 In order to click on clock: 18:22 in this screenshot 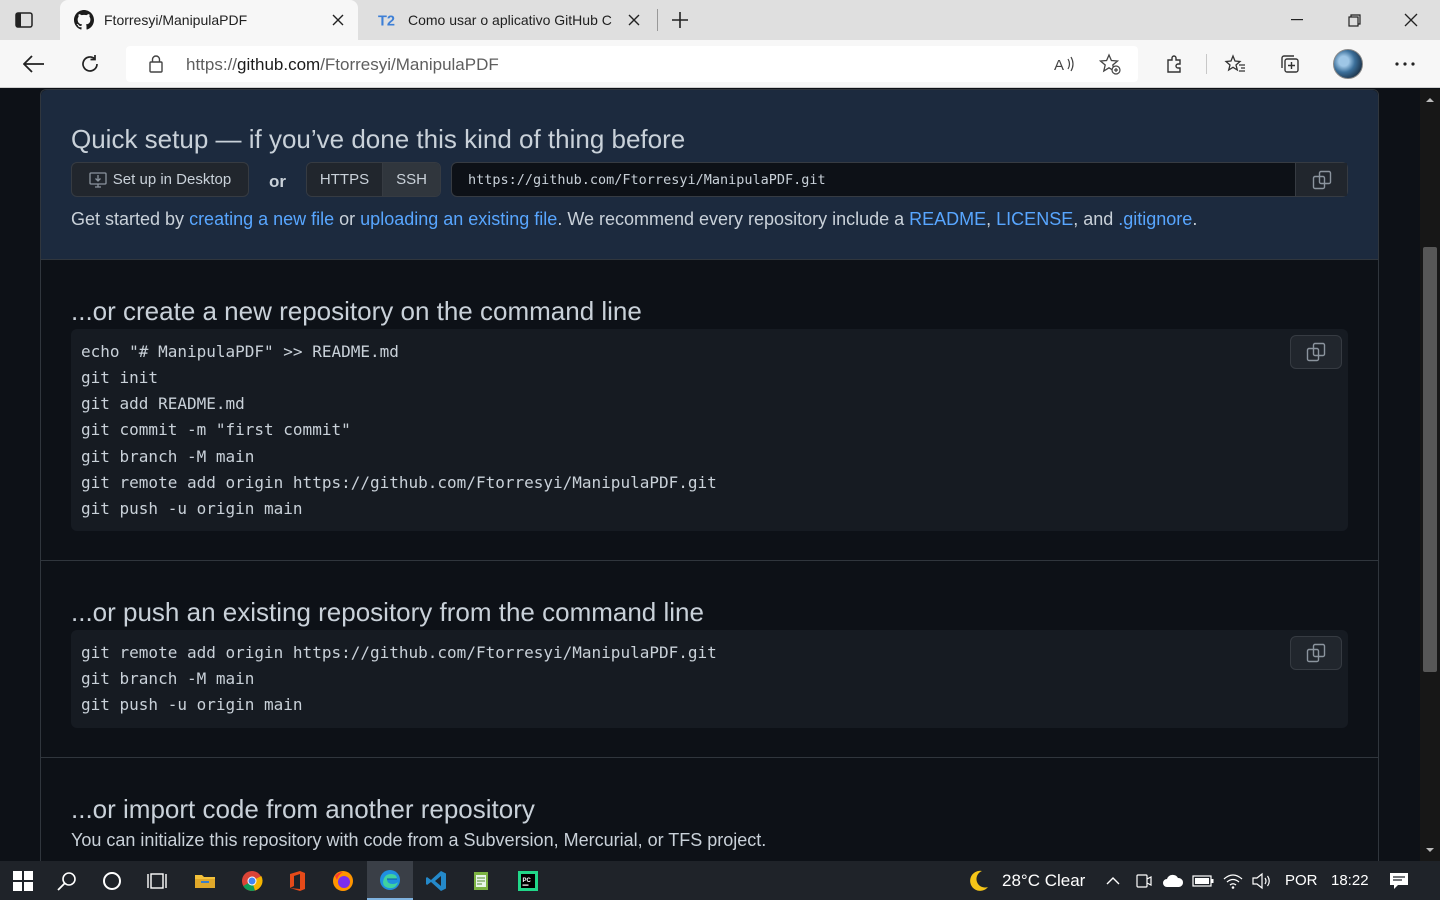, I will do `click(1350, 880)`.